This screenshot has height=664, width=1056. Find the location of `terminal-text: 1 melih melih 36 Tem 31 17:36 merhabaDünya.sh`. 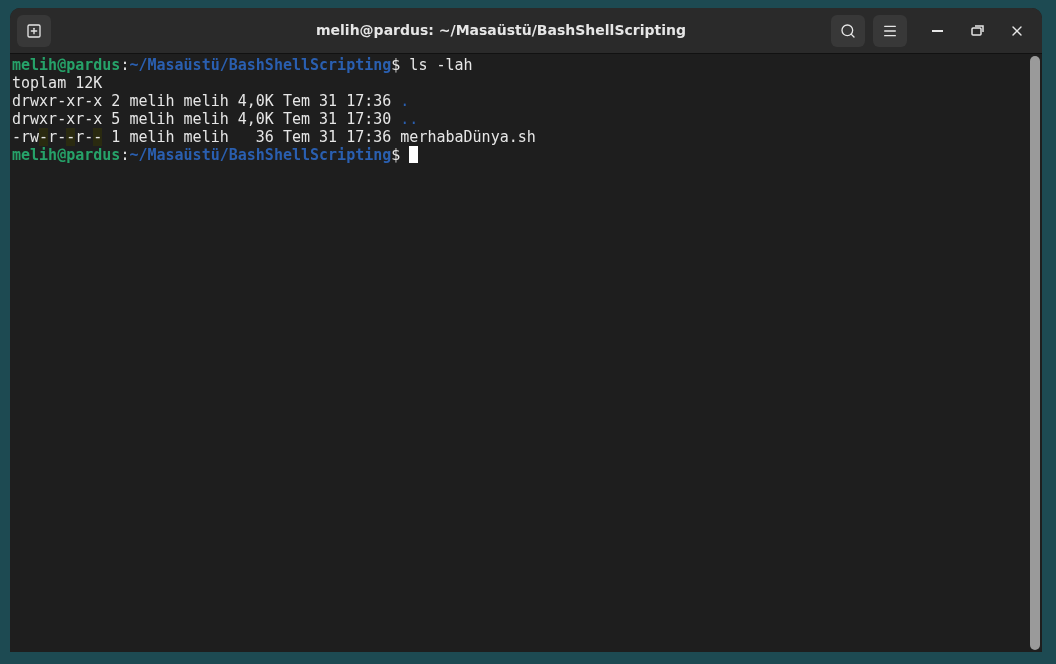

terminal-text: 1 melih melih 36 Tem 31 17:36 merhabaDünya.sh is located at coordinates (323, 137).